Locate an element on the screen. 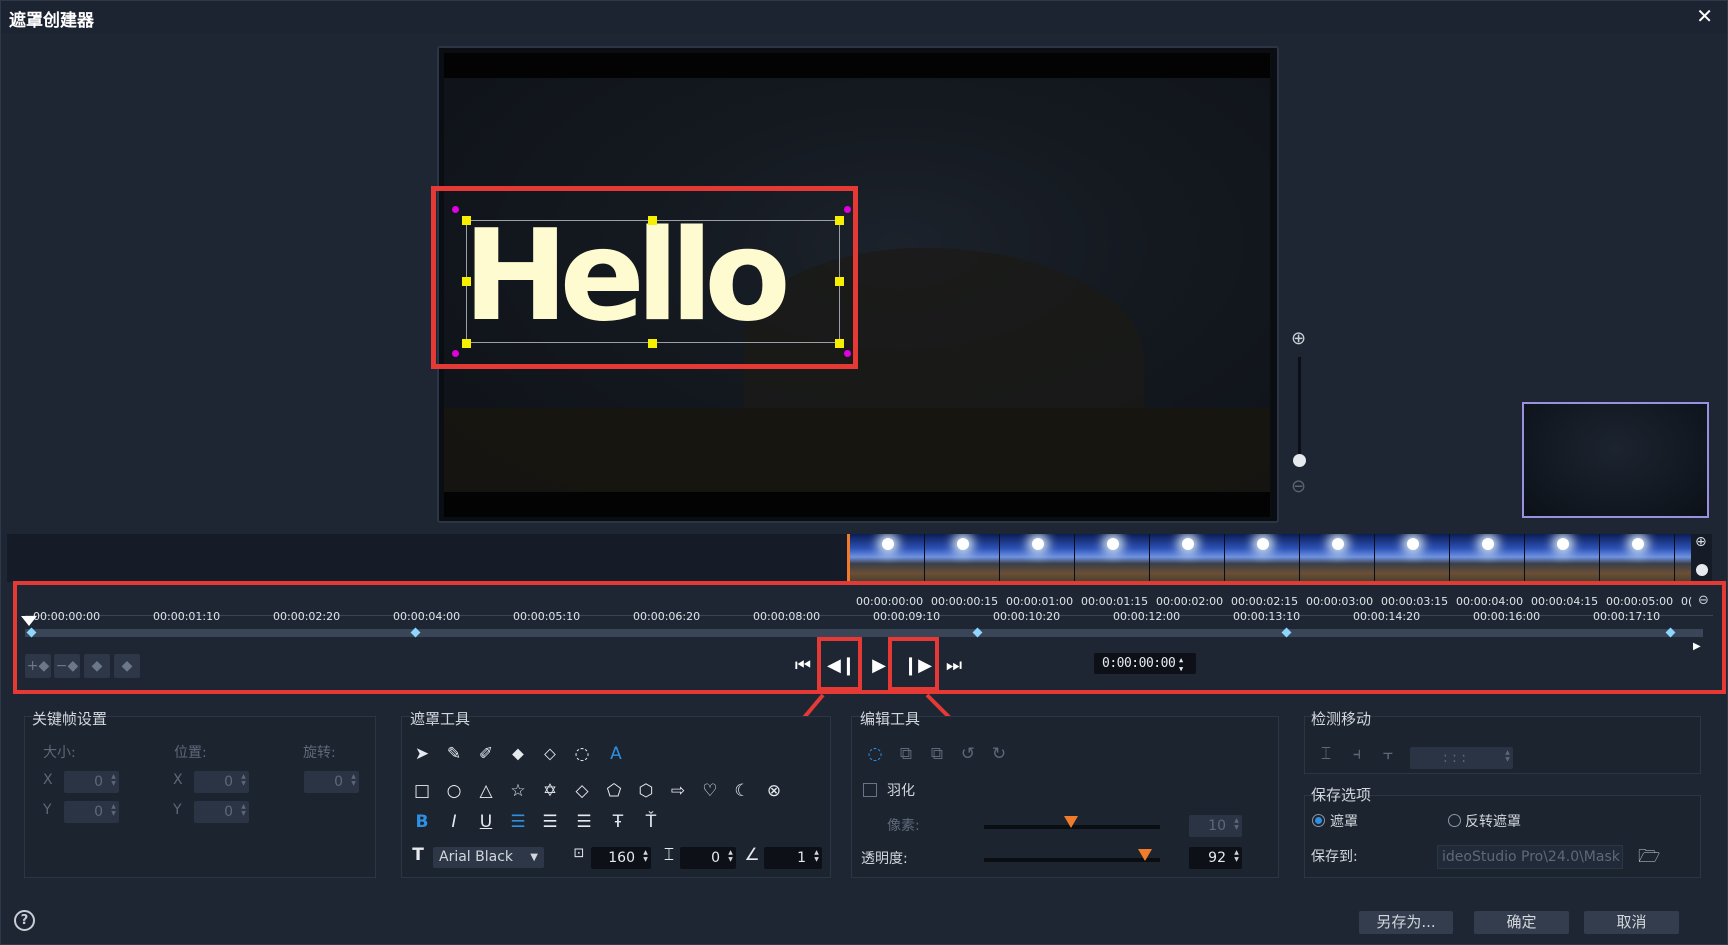 The width and height of the screenshot is (1728, 945). keyframe-track is located at coordinates (864, 633).